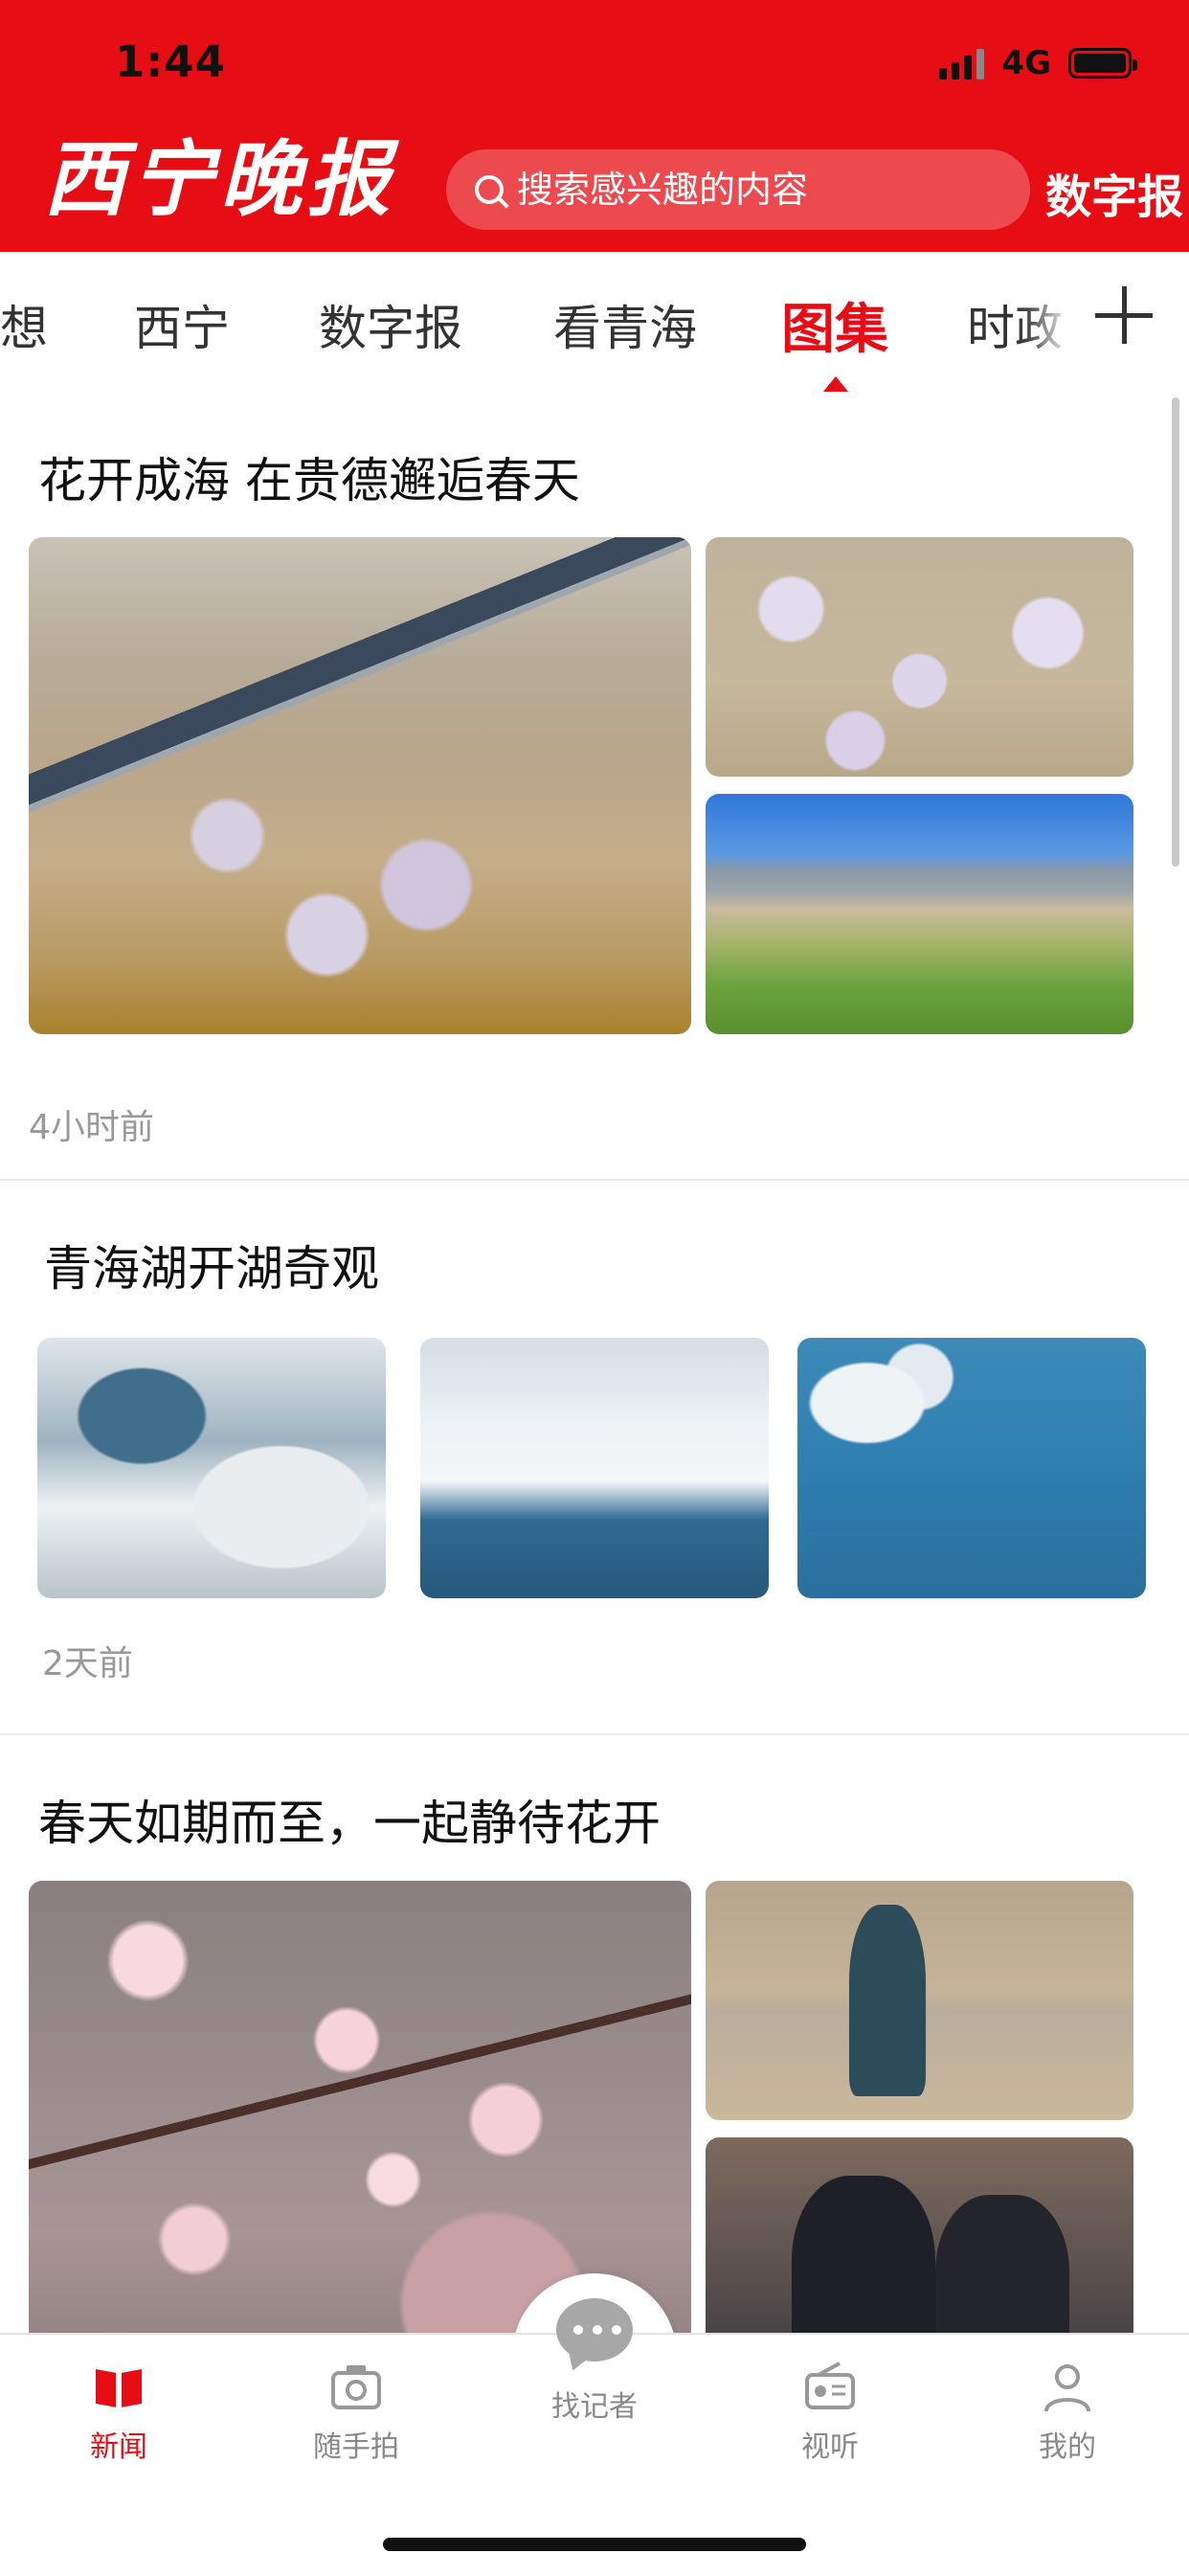  I want to click on nav-item-media: 视听, so click(830, 2411).